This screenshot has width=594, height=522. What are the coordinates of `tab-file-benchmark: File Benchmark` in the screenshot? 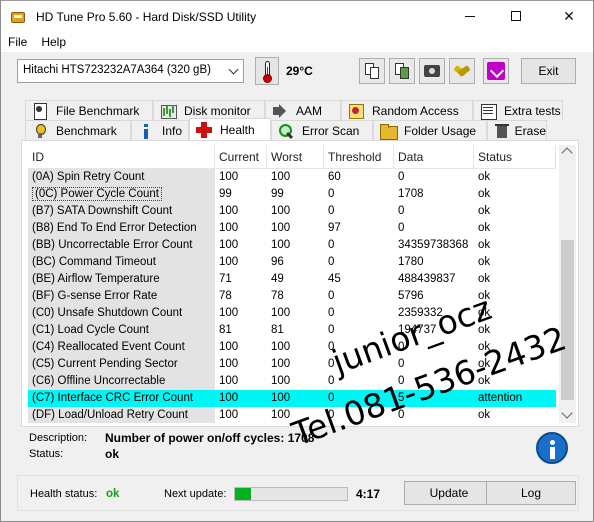 It's located at (89, 110).